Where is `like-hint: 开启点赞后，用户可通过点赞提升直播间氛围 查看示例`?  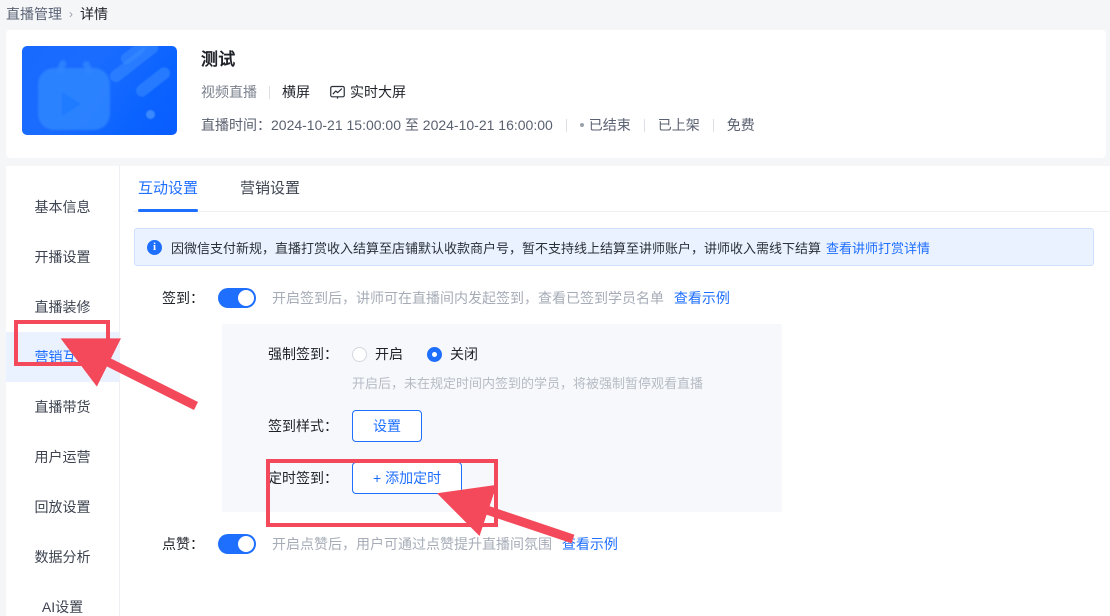 like-hint: 开启点赞后，用户可通过点赞提升直播间氛围 查看示例 is located at coordinates (445, 544).